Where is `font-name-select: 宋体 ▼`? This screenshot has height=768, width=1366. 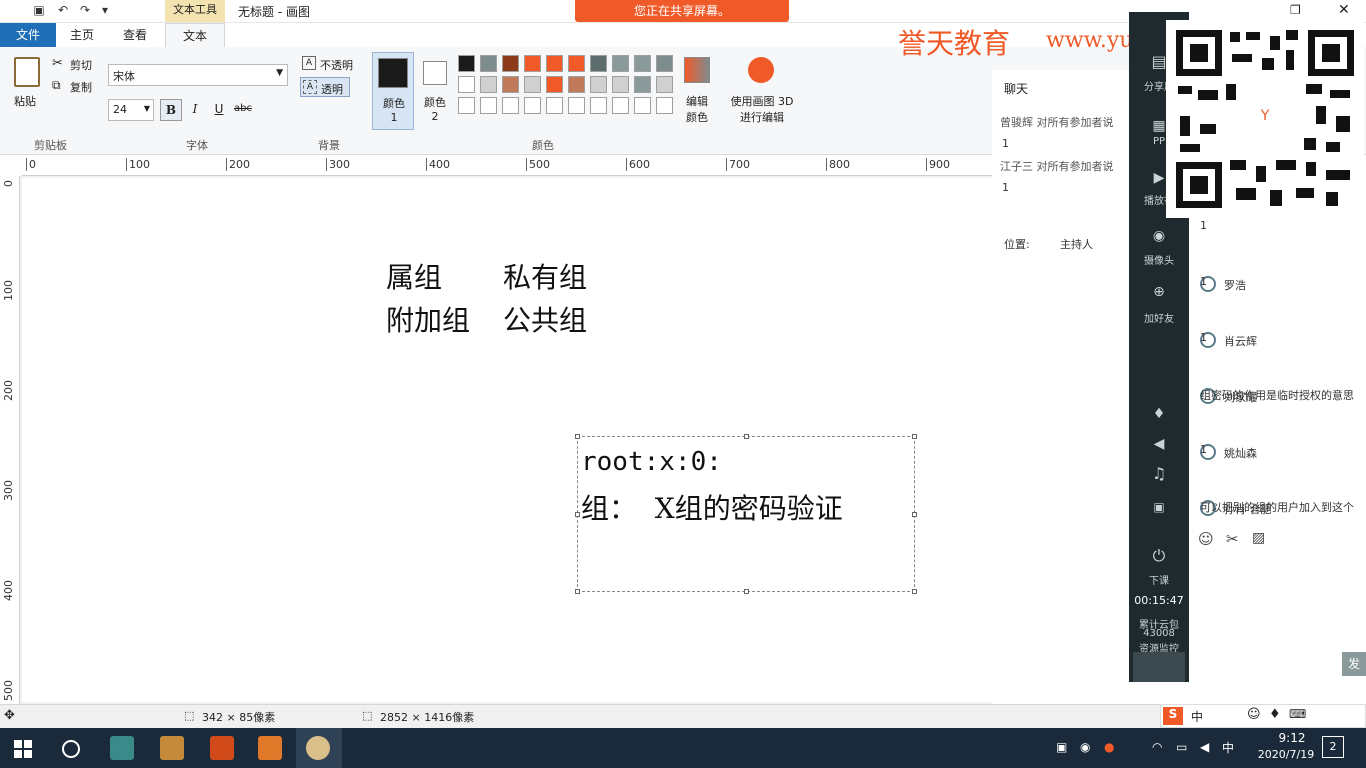 font-name-select: 宋体 ▼ is located at coordinates (198, 75).